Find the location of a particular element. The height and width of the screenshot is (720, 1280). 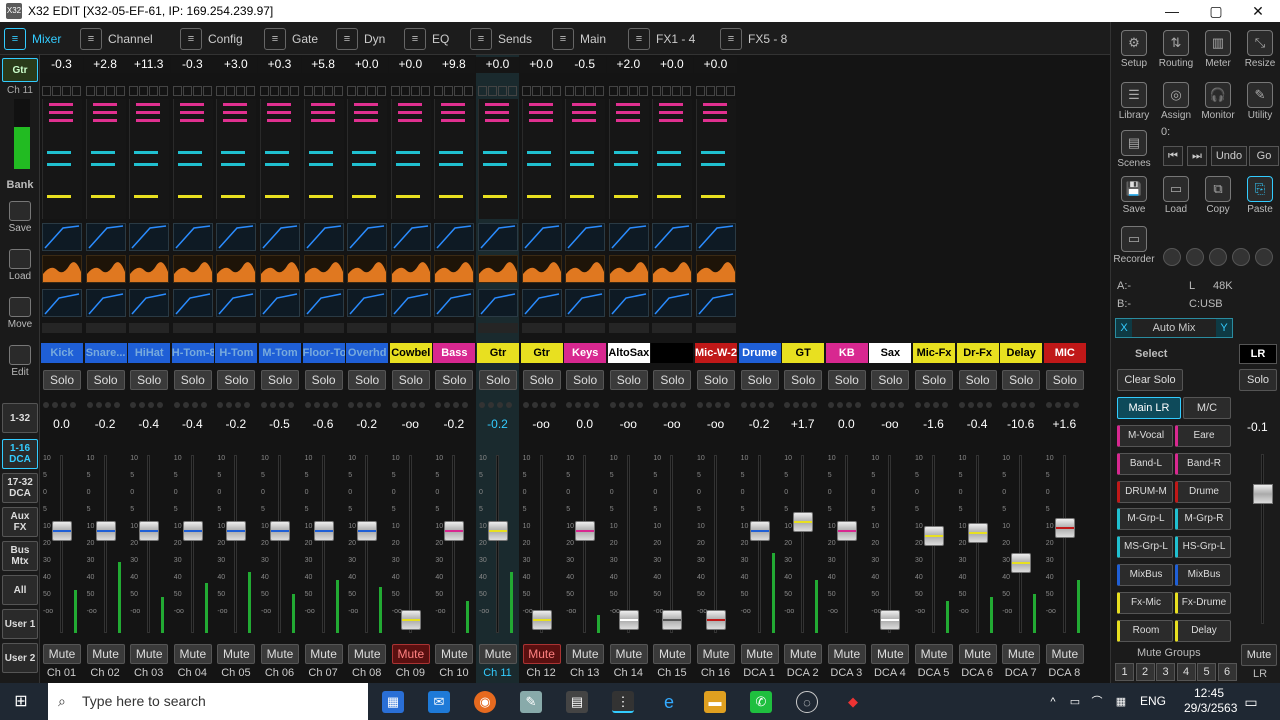

gain-value: +2.0 is located at coordinates (628, 65).